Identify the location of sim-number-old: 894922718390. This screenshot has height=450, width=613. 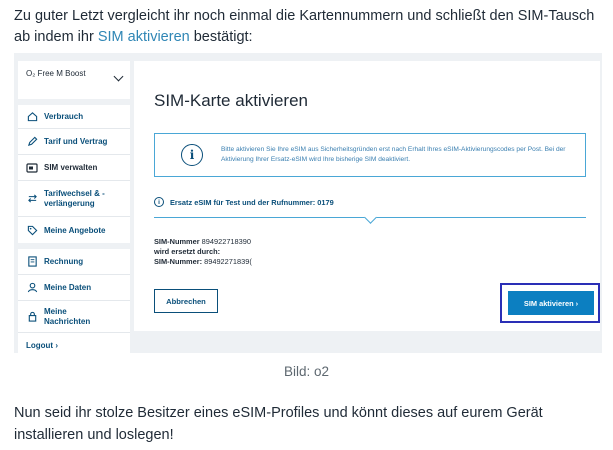
(226, 241).